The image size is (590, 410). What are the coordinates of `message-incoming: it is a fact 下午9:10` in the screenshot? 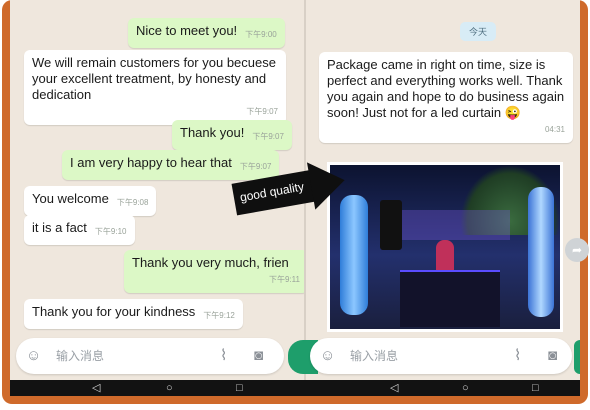 It's located at (79, 230).